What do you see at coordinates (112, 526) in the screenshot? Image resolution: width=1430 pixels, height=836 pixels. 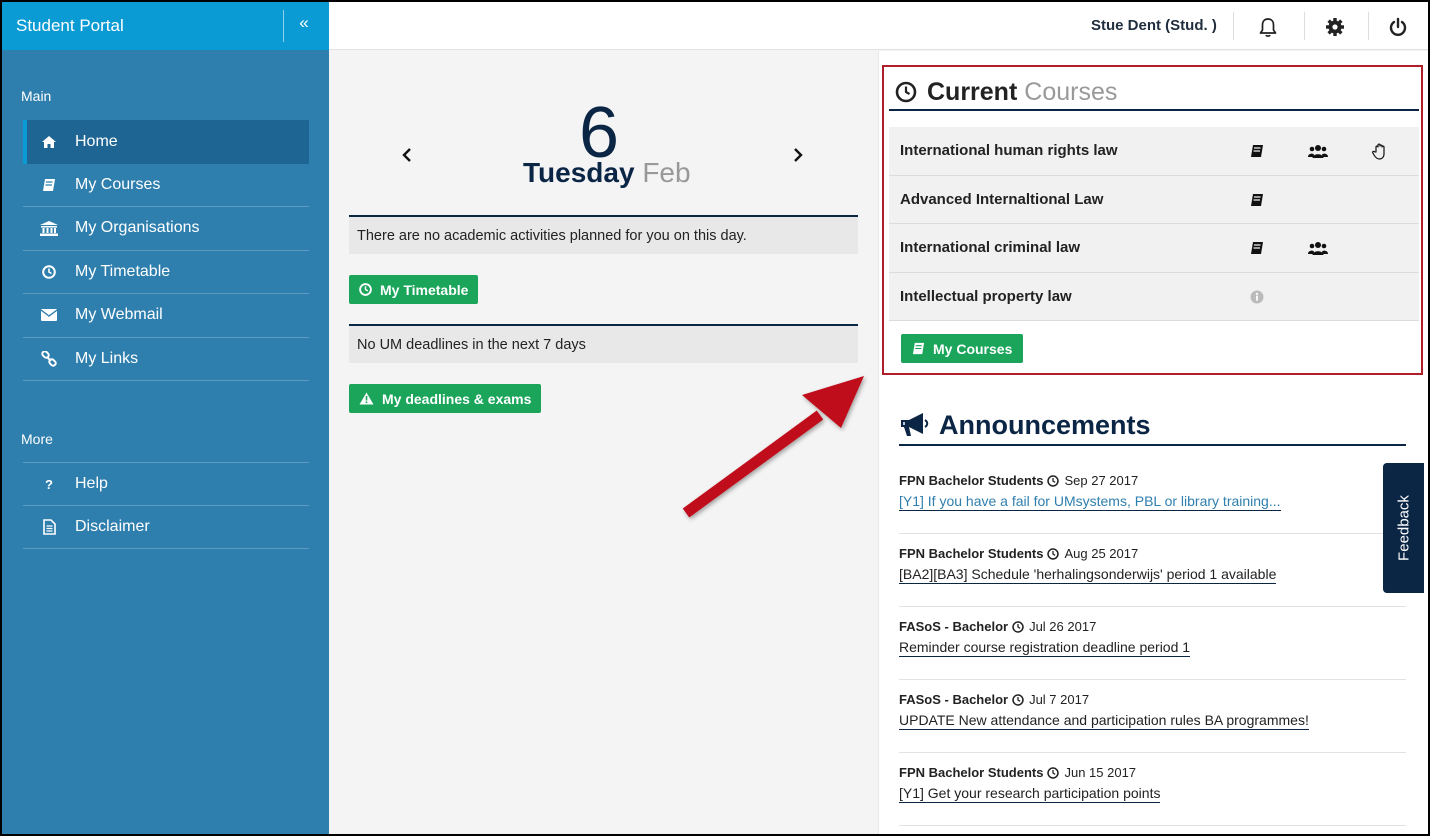 I see `sidebar-item-label: Disclaimer` at bounding box center [112, 526].